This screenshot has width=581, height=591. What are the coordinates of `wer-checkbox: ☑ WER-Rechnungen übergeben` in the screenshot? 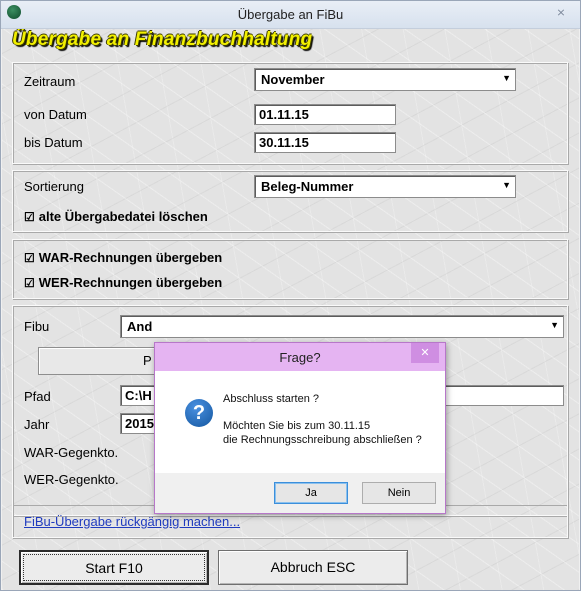 It's located at (123, 282).